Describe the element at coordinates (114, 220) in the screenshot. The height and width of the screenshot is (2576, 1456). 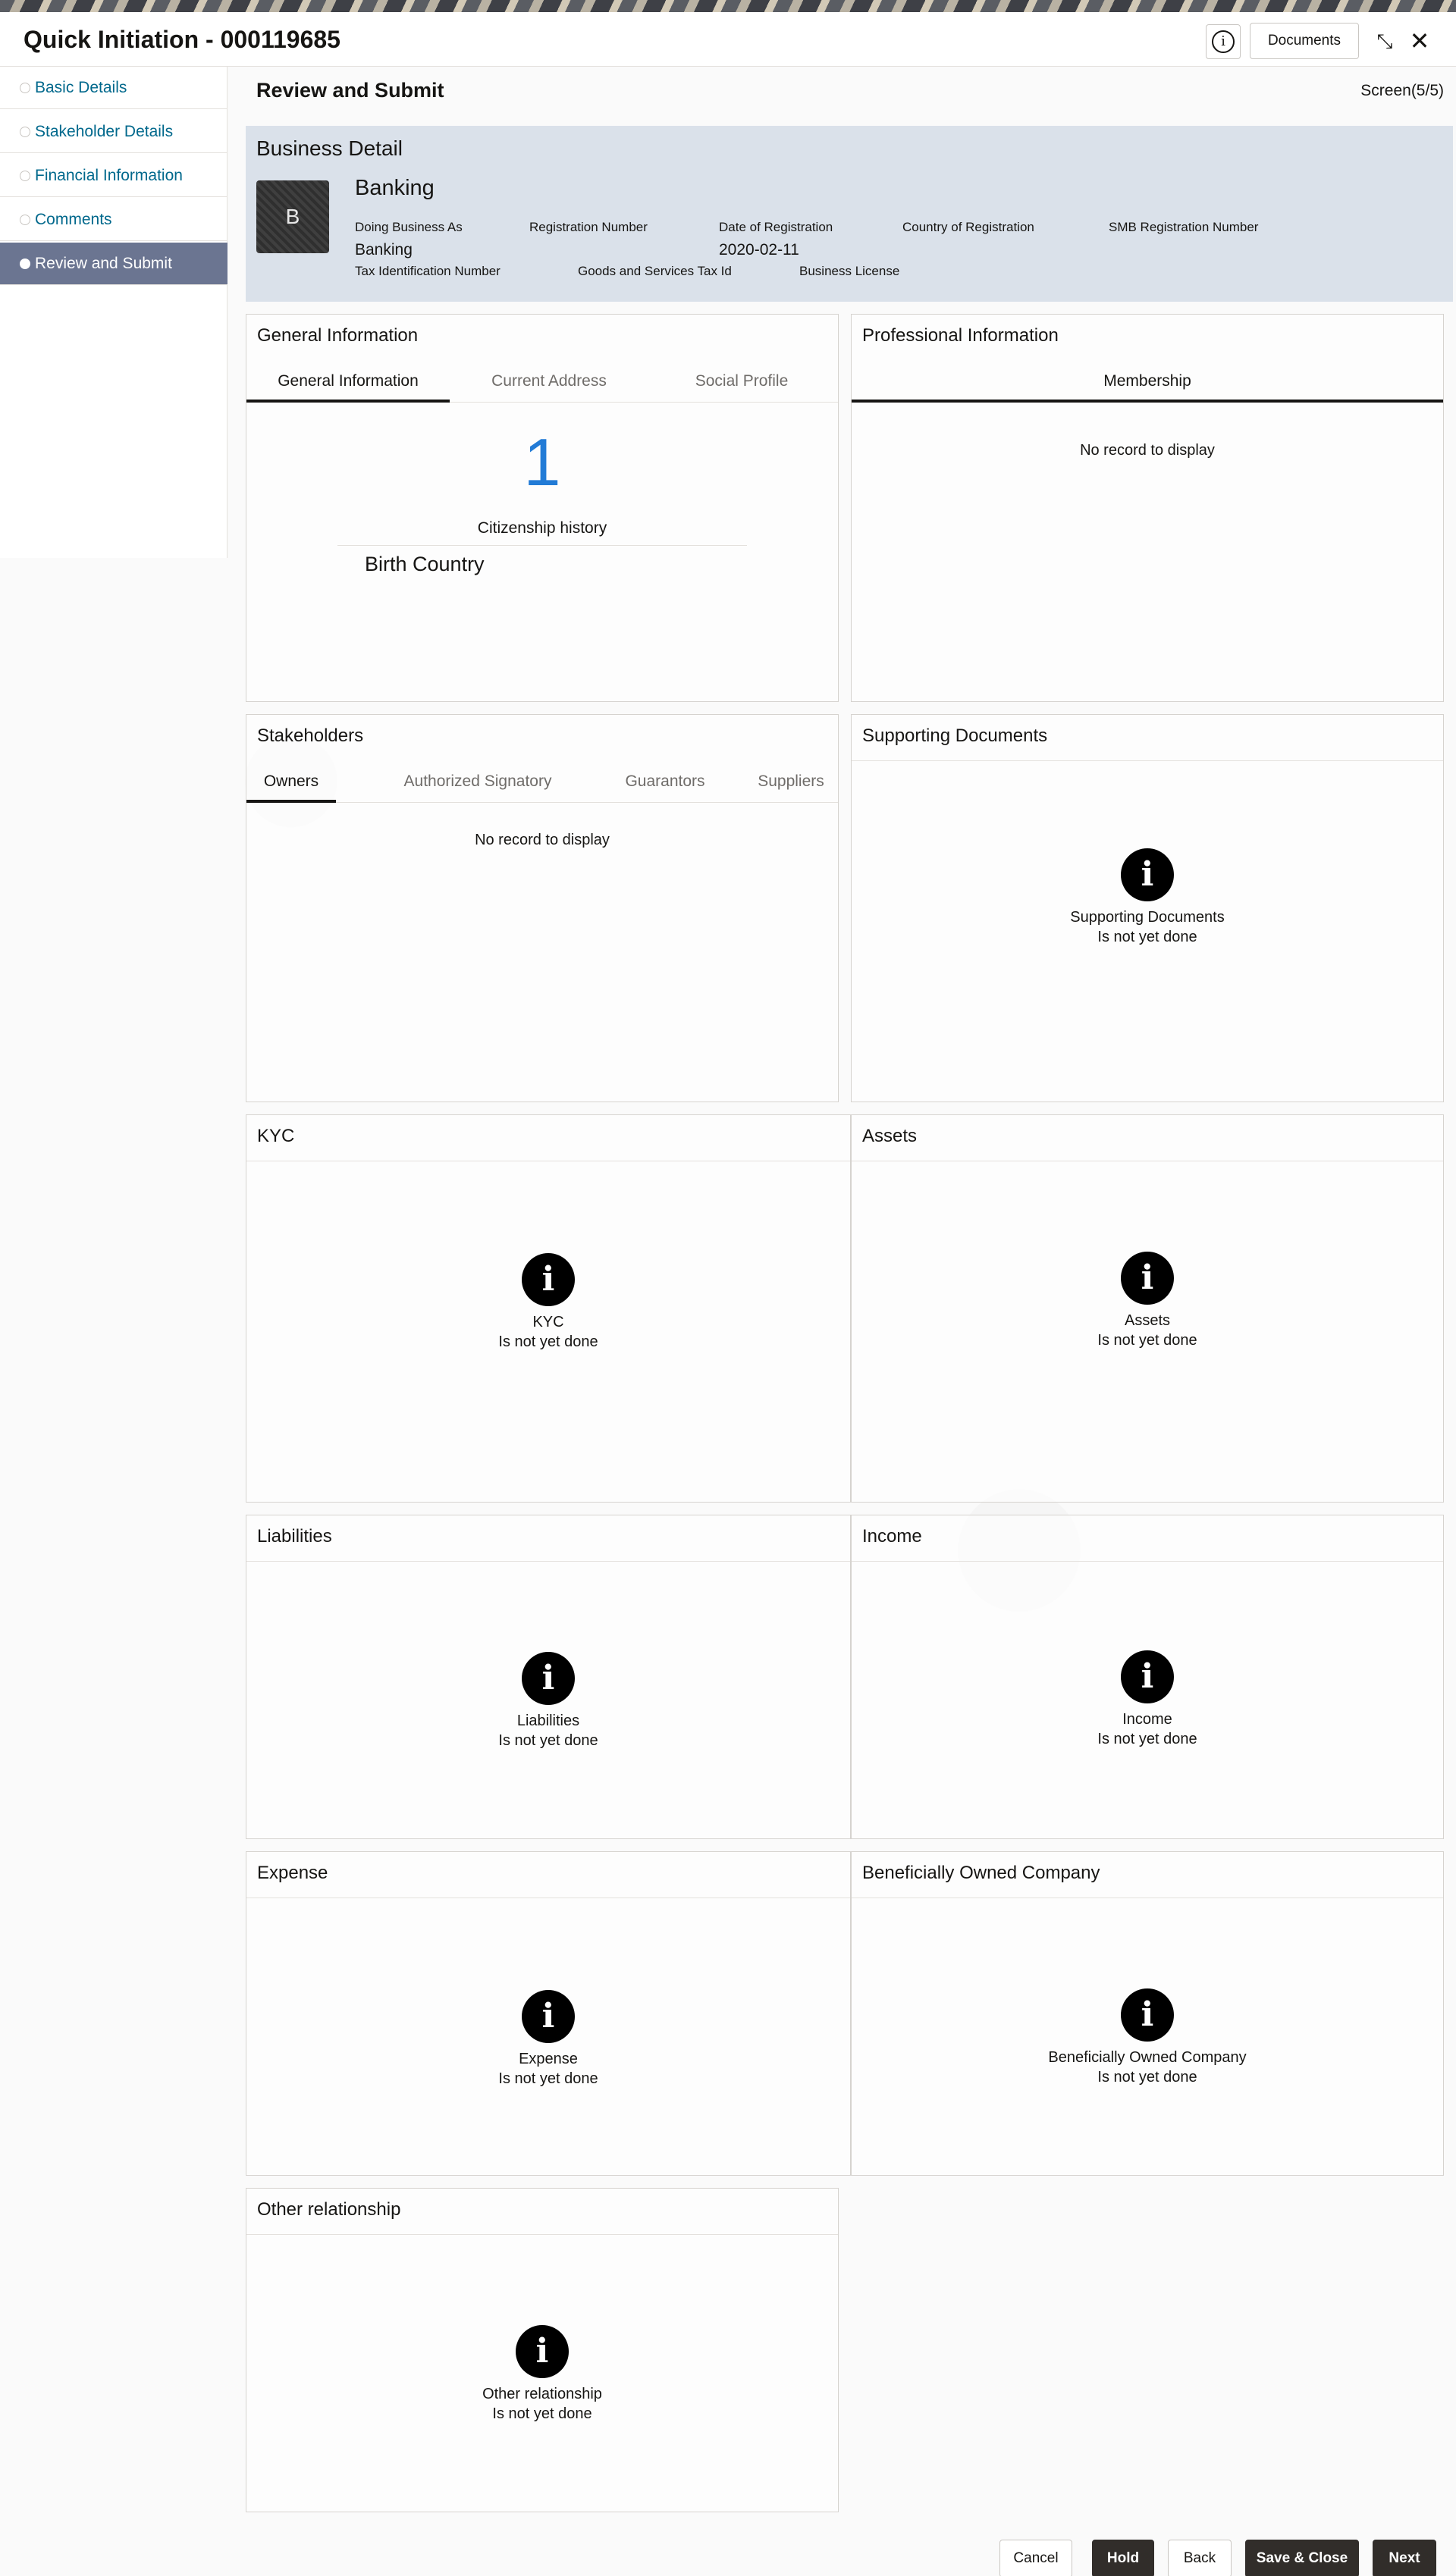
I see `sidebar-item-comments: Comments` at that location.